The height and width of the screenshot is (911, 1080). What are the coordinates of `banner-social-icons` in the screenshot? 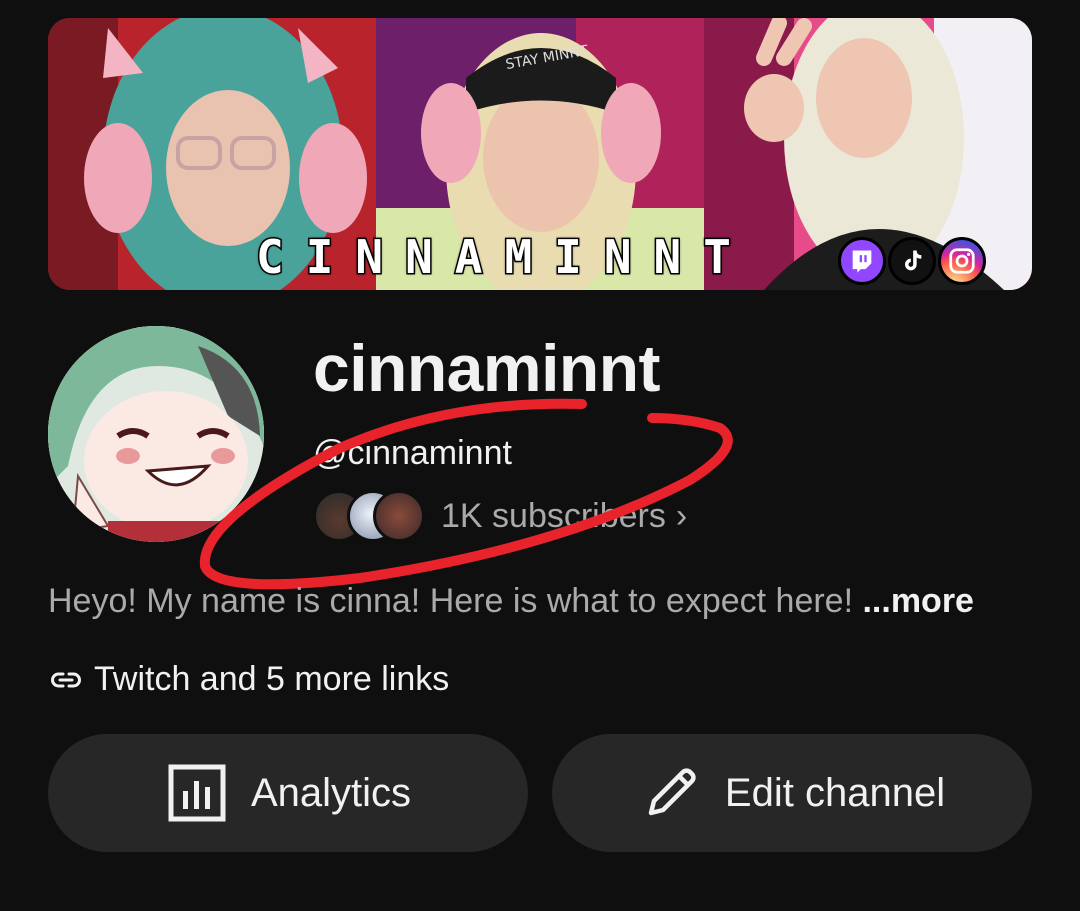 It's located at (912, 261).